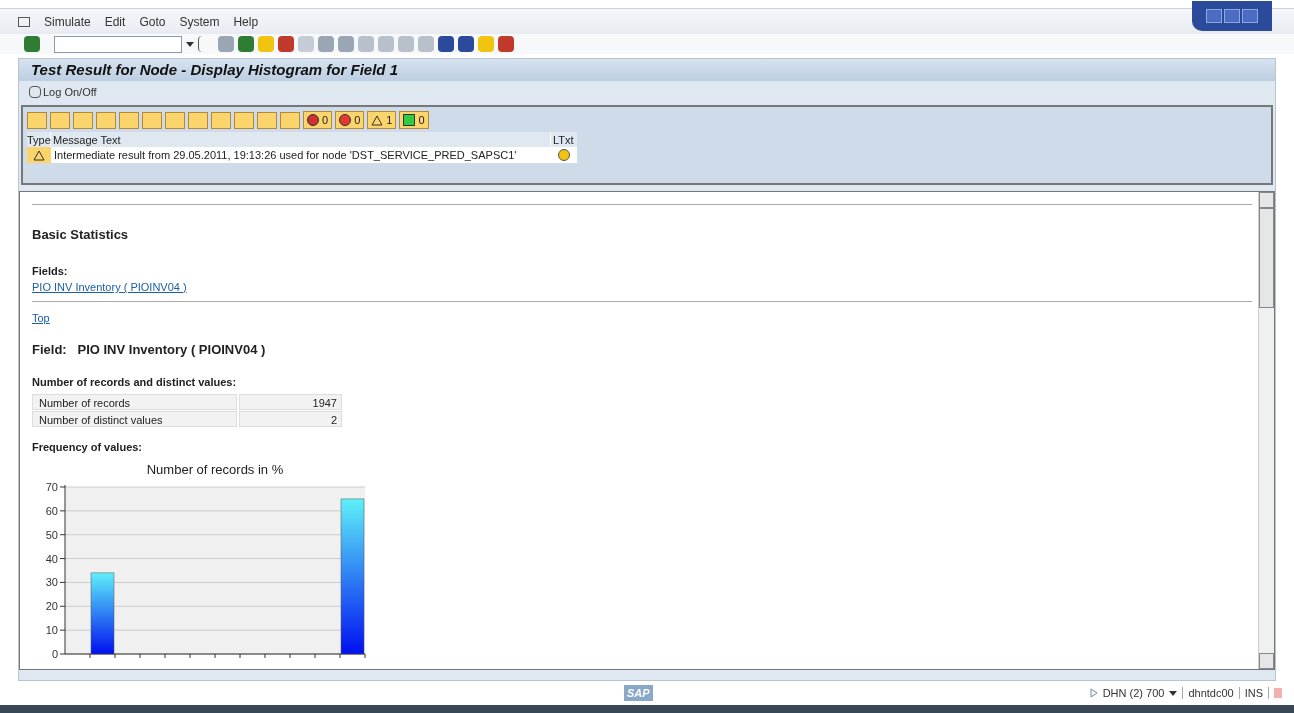  I want to click on column-header: Message Text, so click(301, 139).